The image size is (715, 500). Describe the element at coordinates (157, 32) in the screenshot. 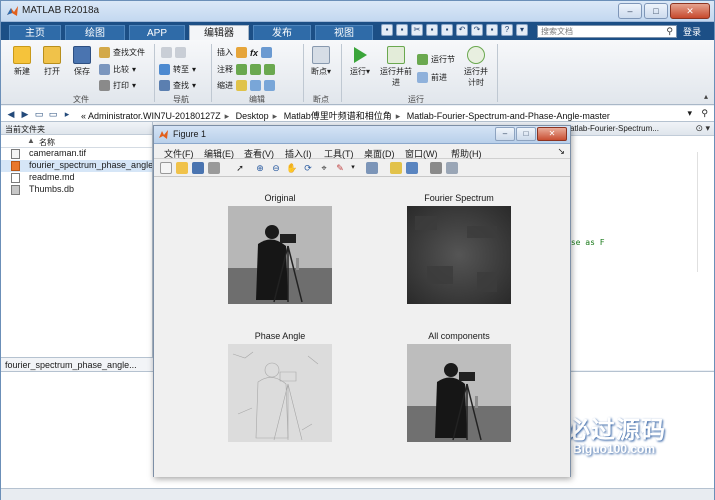

I see `tab-apps: APP` at that location.